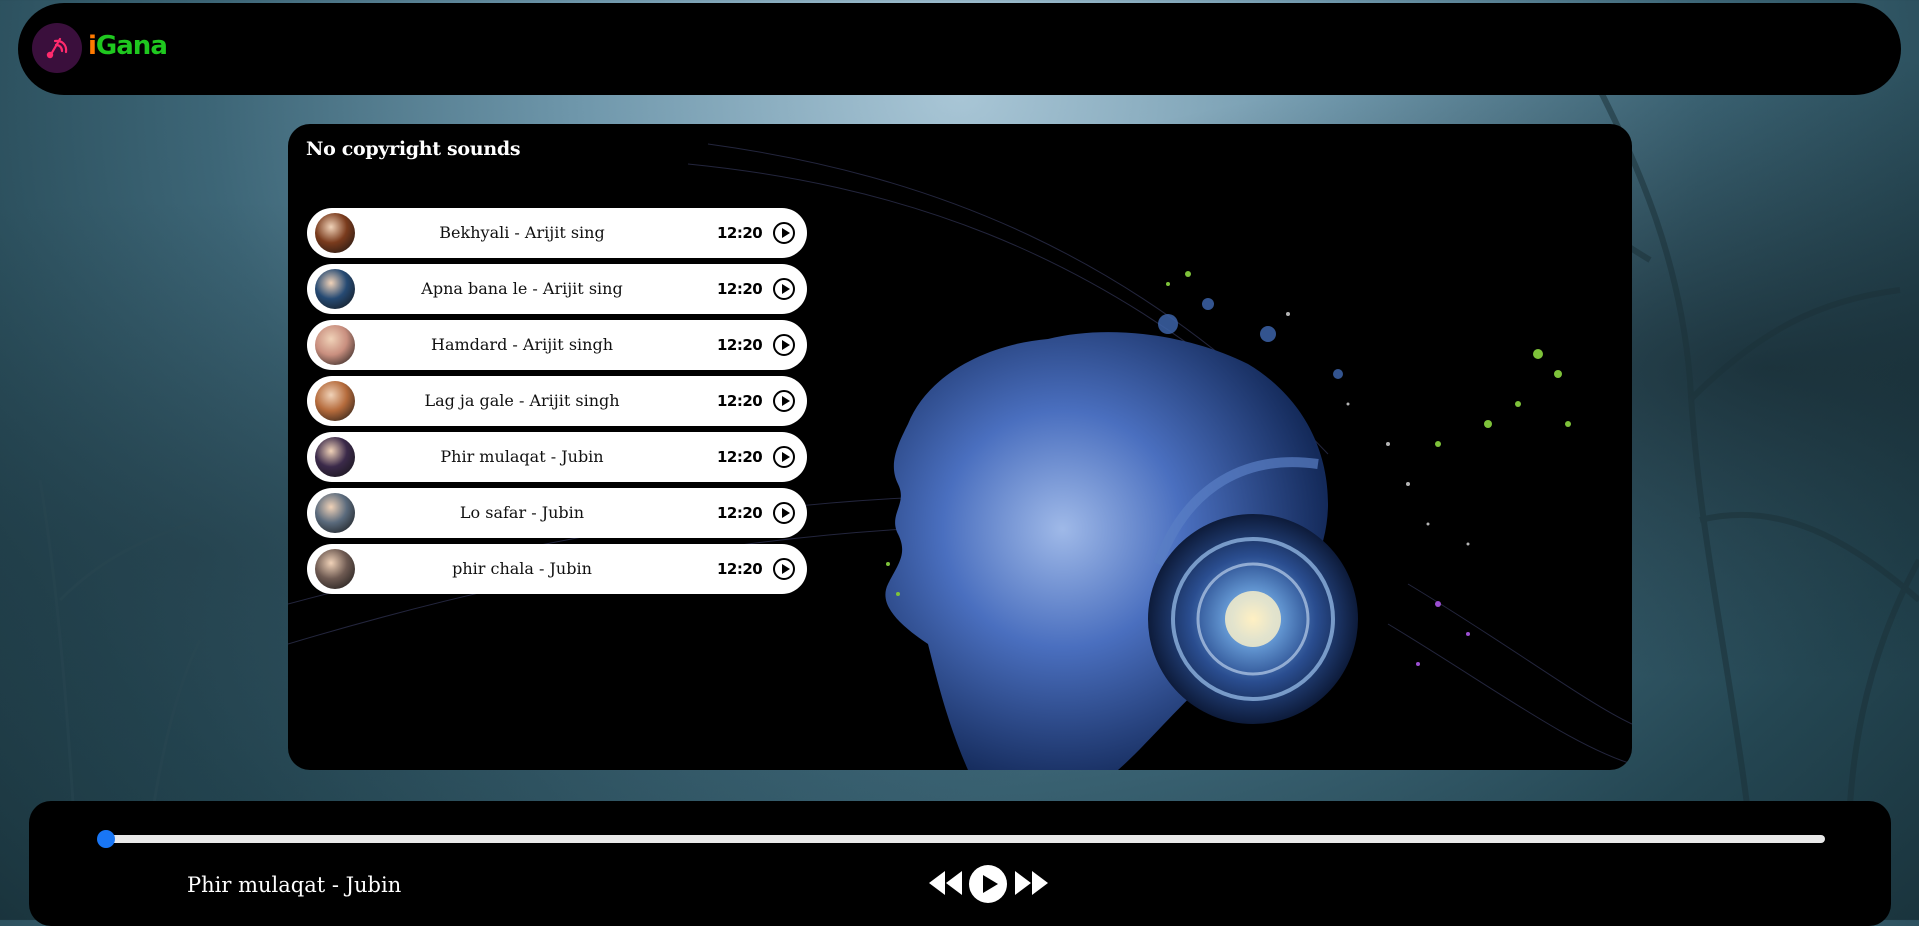 The width and height of the screenshot is (1919, 926). I want to click on app-brand: iGana, so click(128, 46).